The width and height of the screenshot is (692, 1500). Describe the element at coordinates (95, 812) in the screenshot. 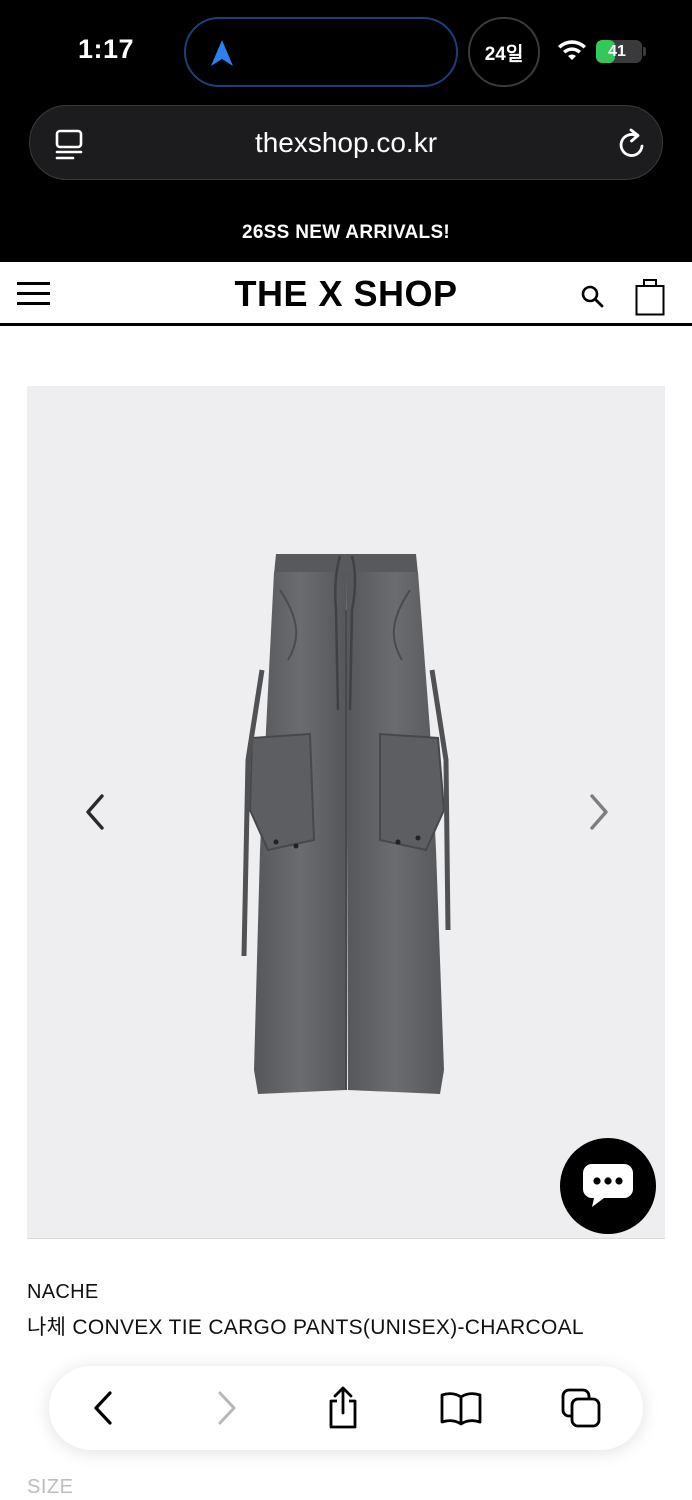

I see `gallery-prev-icon` at that location.